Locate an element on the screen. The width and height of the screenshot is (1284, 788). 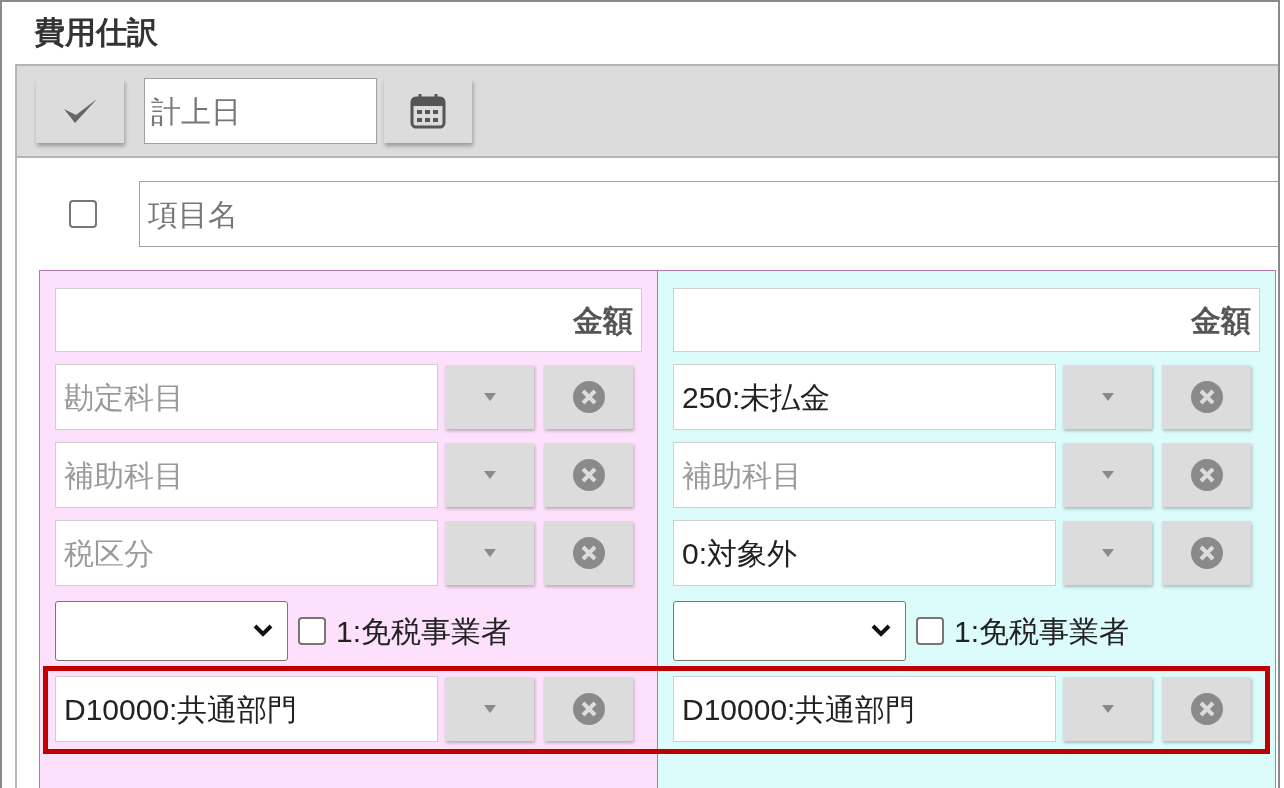
field-placeholder: 税区分 is located at coordinates (109, 553).